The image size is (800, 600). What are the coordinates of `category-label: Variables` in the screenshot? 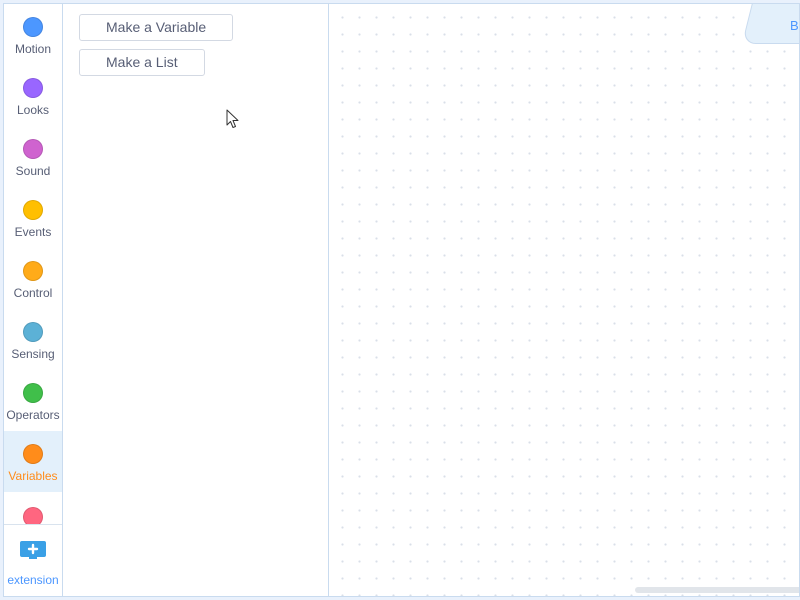 It's located at (33, 476).